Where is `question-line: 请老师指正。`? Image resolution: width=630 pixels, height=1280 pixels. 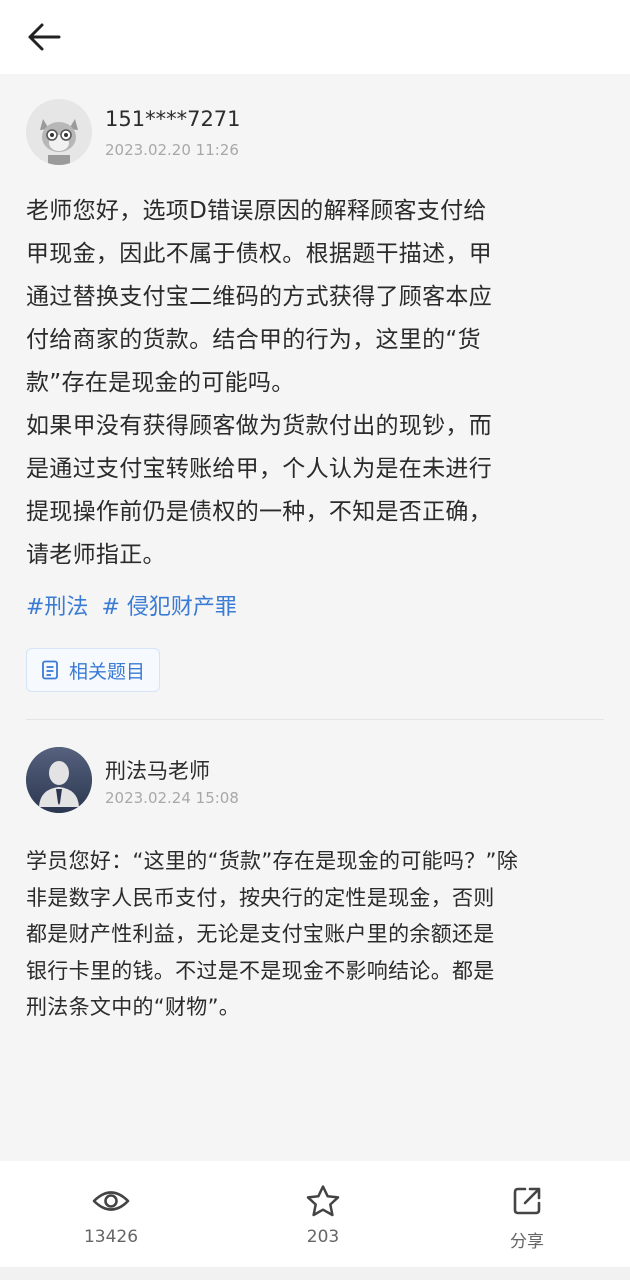
question-line: 请老师指正。 is located at coordinates (96, 555).